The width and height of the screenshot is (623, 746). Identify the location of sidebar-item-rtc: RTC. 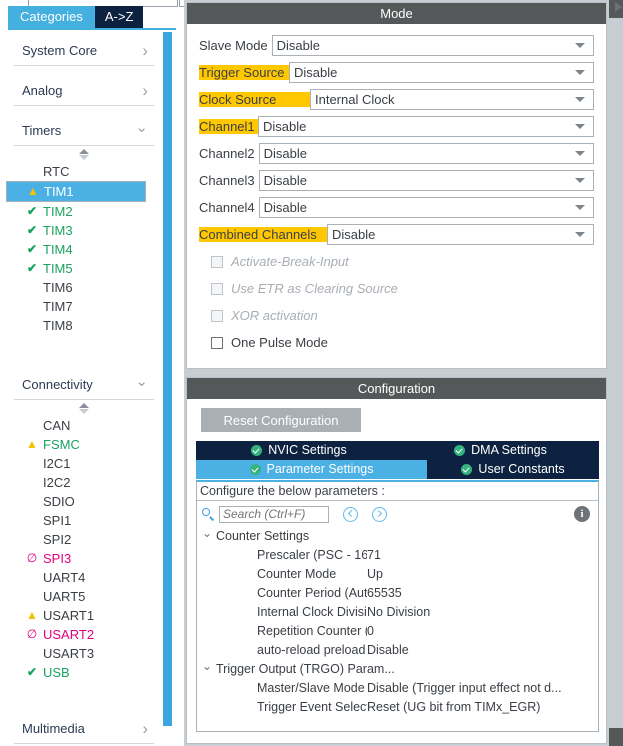
(84, 171).